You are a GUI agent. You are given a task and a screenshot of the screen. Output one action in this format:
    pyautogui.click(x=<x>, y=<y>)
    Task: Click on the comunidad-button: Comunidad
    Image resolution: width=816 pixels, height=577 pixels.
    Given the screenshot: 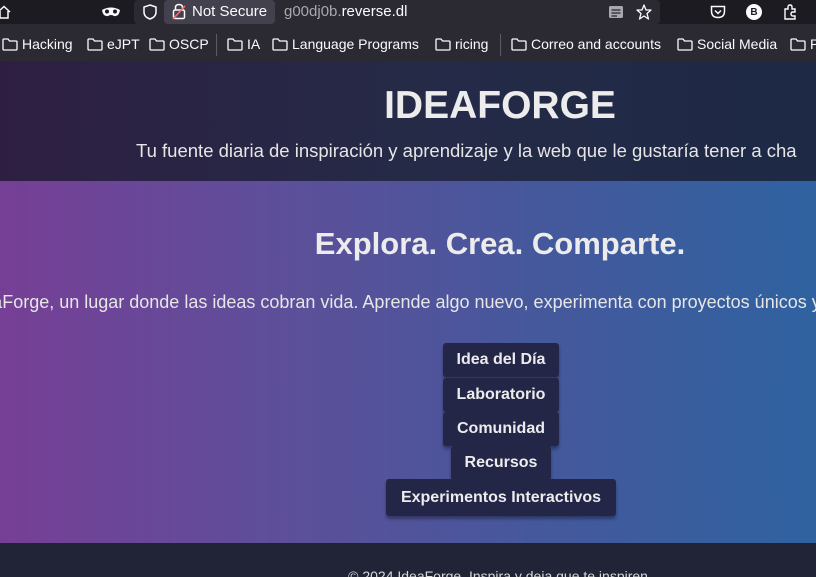 What is the action you would take?
    pyautogui.click(x=501, y=429)
    